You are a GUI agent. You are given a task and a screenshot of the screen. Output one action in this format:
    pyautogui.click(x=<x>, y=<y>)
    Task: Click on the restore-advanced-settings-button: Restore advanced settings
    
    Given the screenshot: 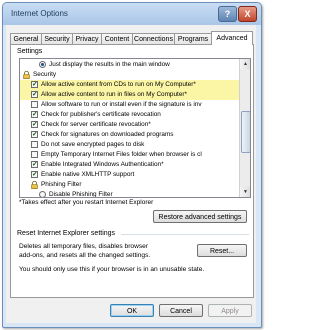 What is the action you would take?
    pyautogui.click(x=200, y=216)
    